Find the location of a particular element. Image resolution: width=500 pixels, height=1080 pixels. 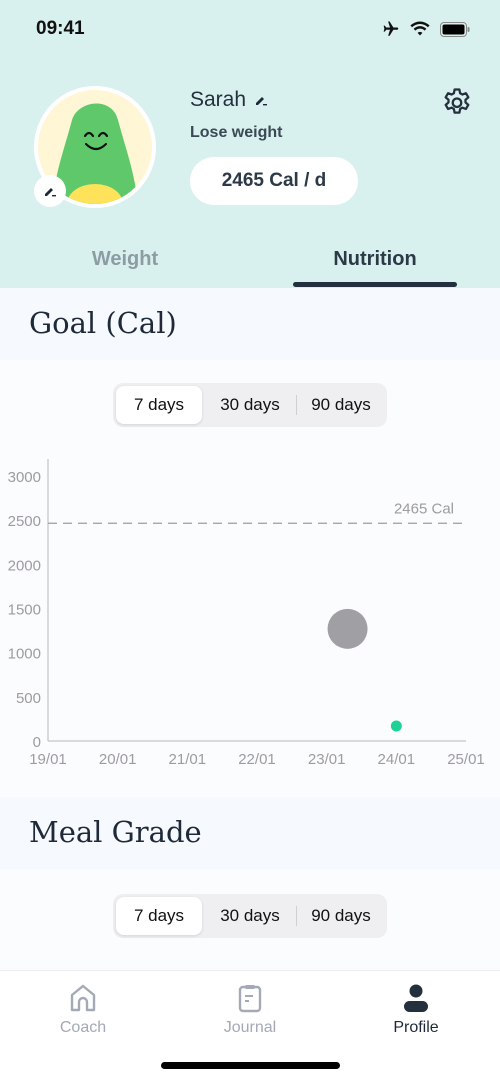

goal-line-label: 2465 Cal is located at coordinates (424, 508).